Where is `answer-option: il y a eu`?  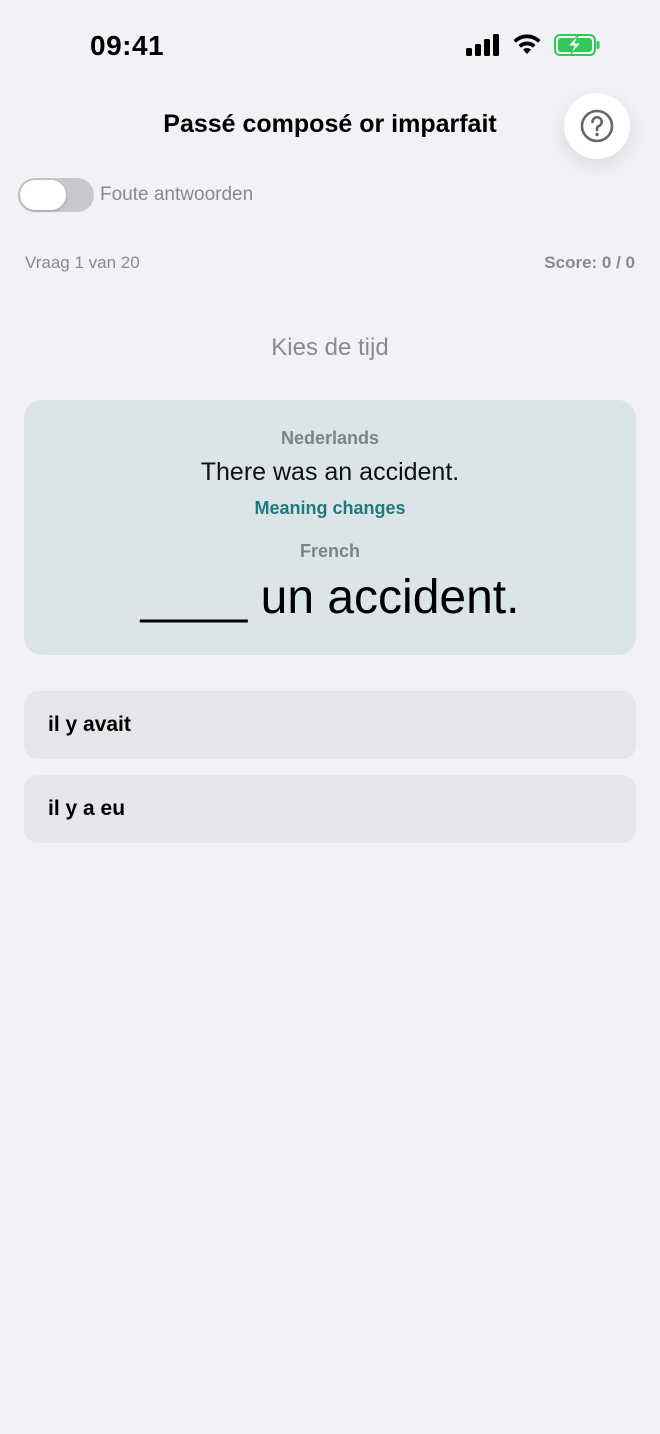
answer-option: il y a eu is located at coordinates (330, 809).